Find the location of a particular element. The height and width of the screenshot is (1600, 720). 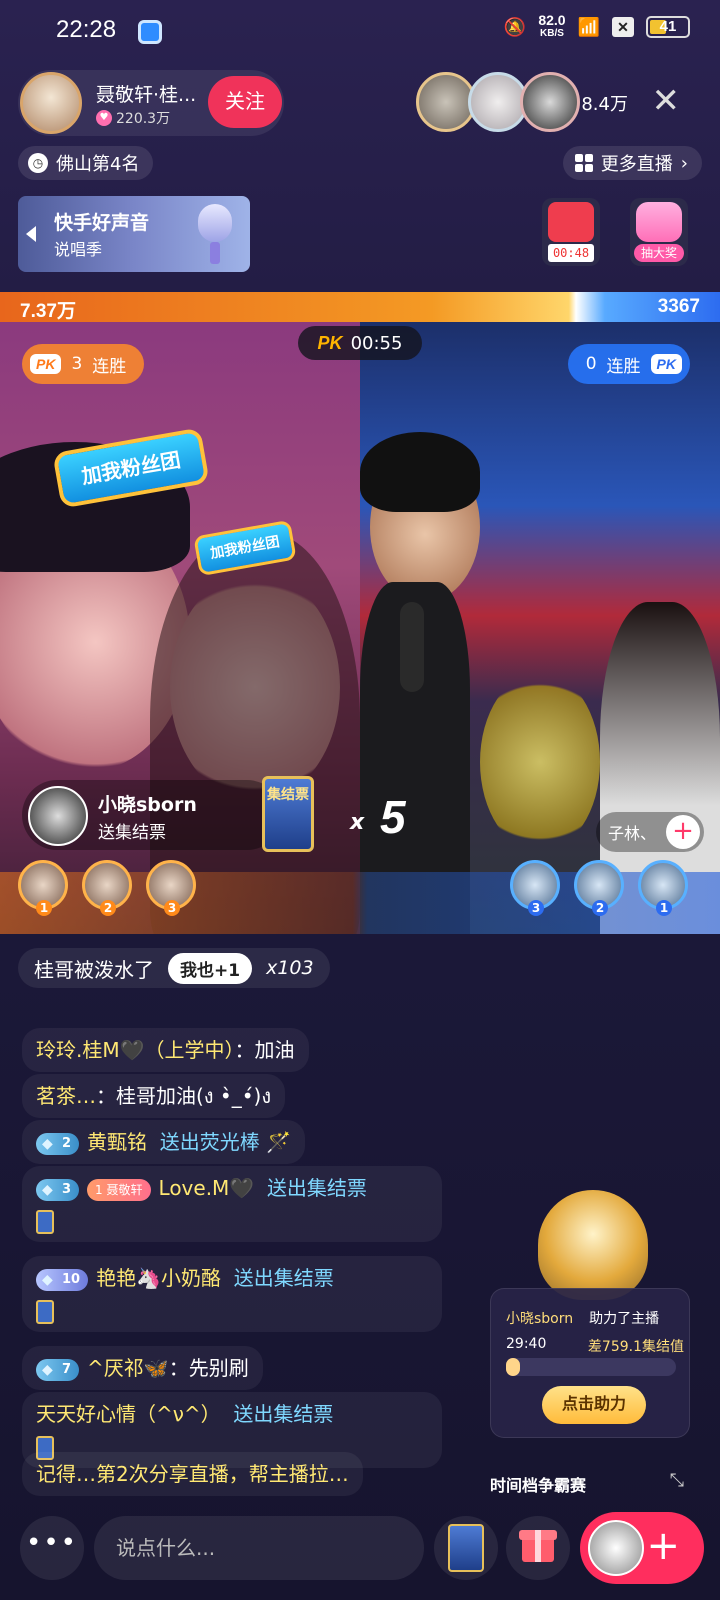

lottery-button: 抽大奖 is located at coordinates (659, 232).